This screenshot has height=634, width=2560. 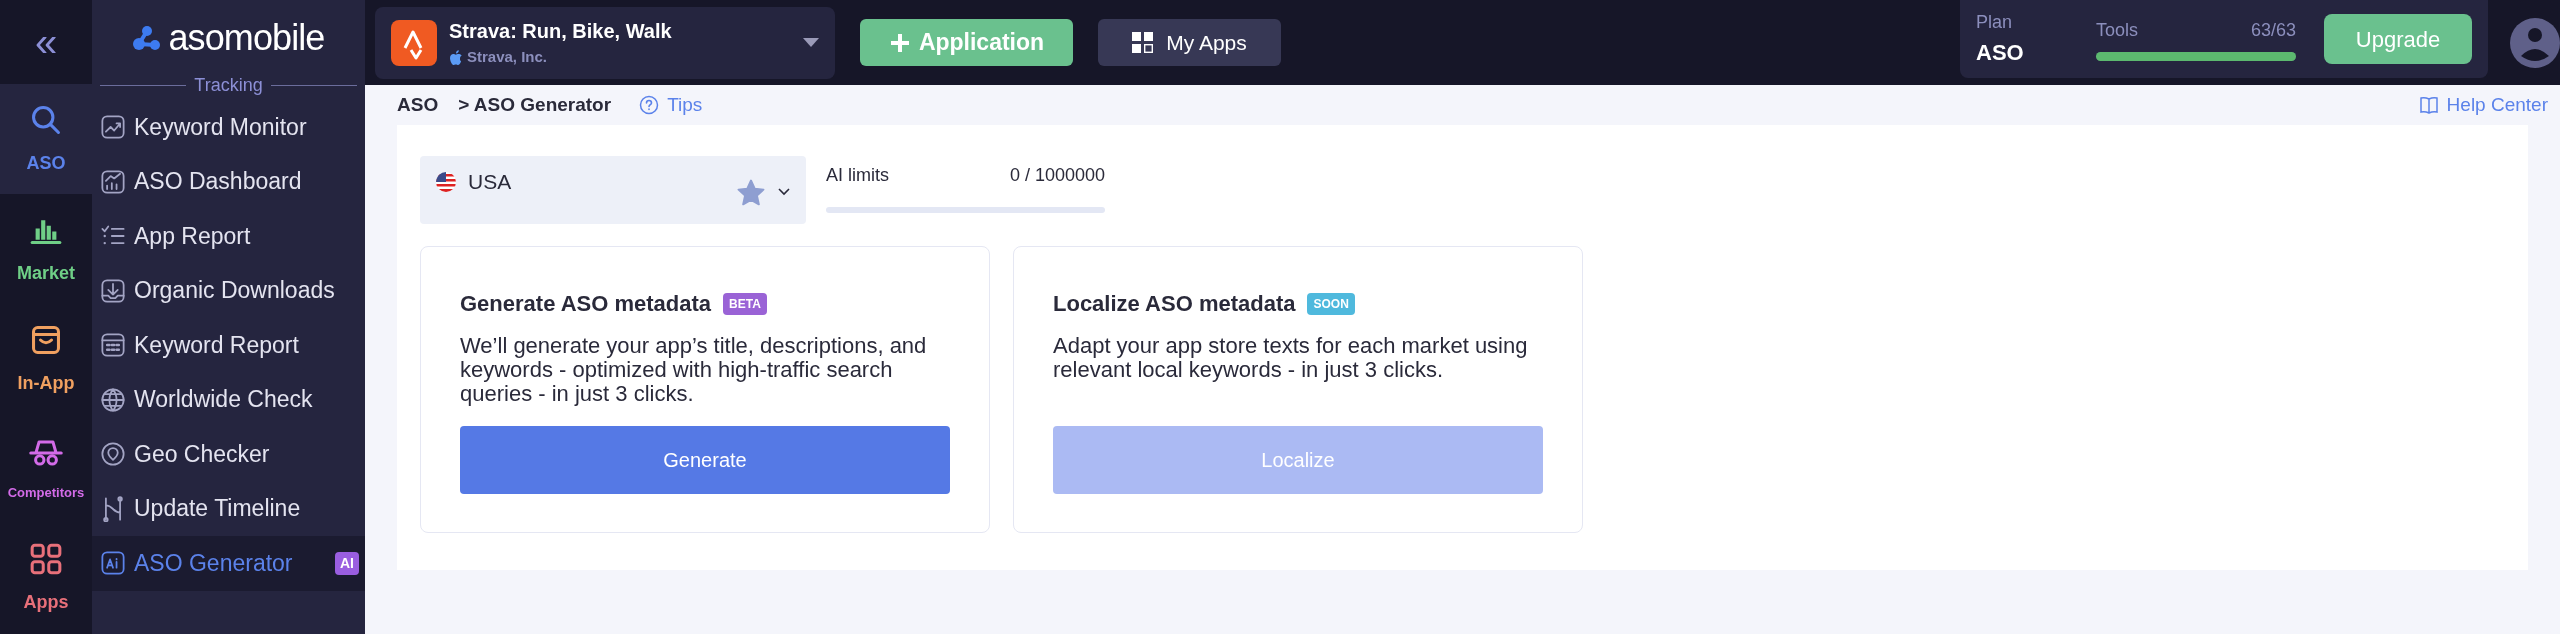 What do you see at coordinates (2535, 42) in the screenshot?
I see `avatar-icon` at bounding box center [2535, 42].